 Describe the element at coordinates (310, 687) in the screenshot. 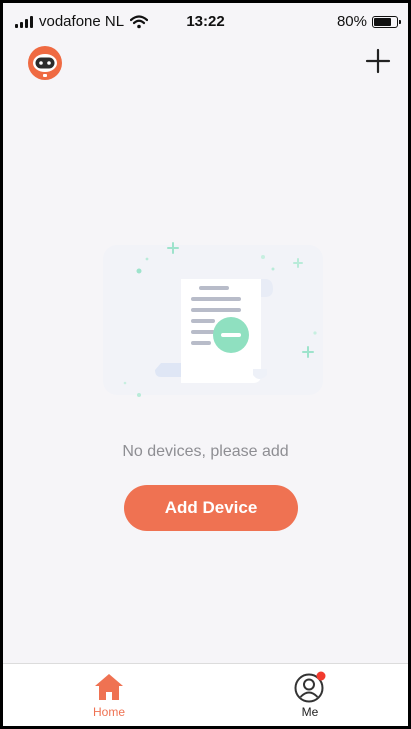

I see `profile-icon` at that location.